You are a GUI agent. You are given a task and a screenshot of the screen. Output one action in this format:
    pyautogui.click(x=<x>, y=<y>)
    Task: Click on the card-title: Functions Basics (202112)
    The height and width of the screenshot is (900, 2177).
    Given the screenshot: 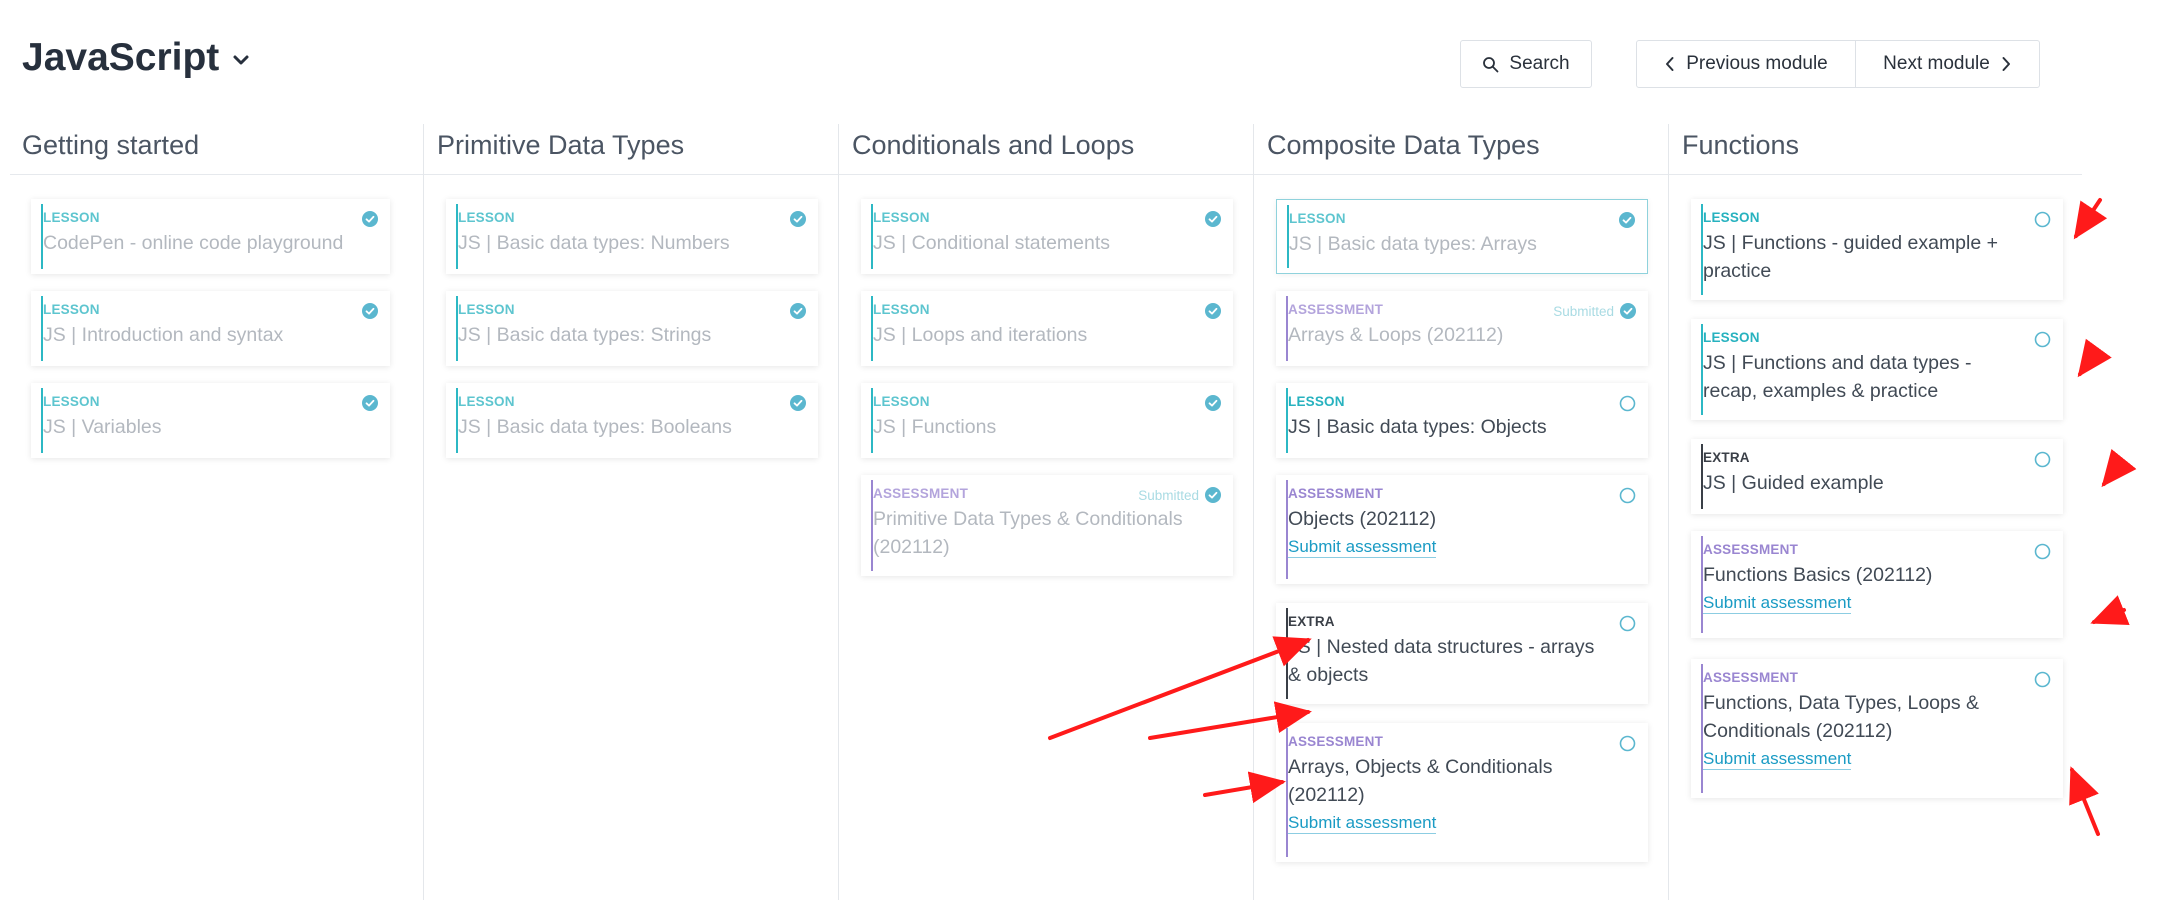 What is the action you would take?
    pyautogui.click(x=1818, y=575)
    